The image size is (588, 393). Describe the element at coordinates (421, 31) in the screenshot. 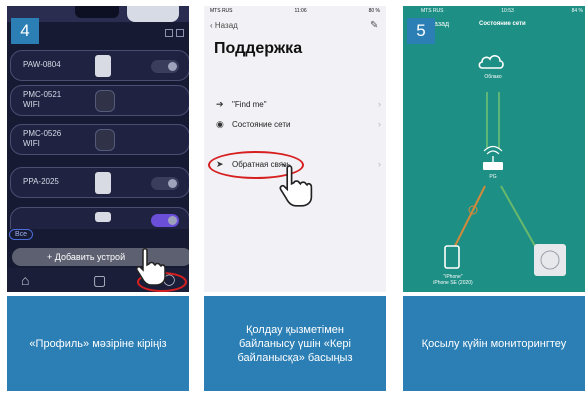

I see `step-number-badge: 5` at that location.